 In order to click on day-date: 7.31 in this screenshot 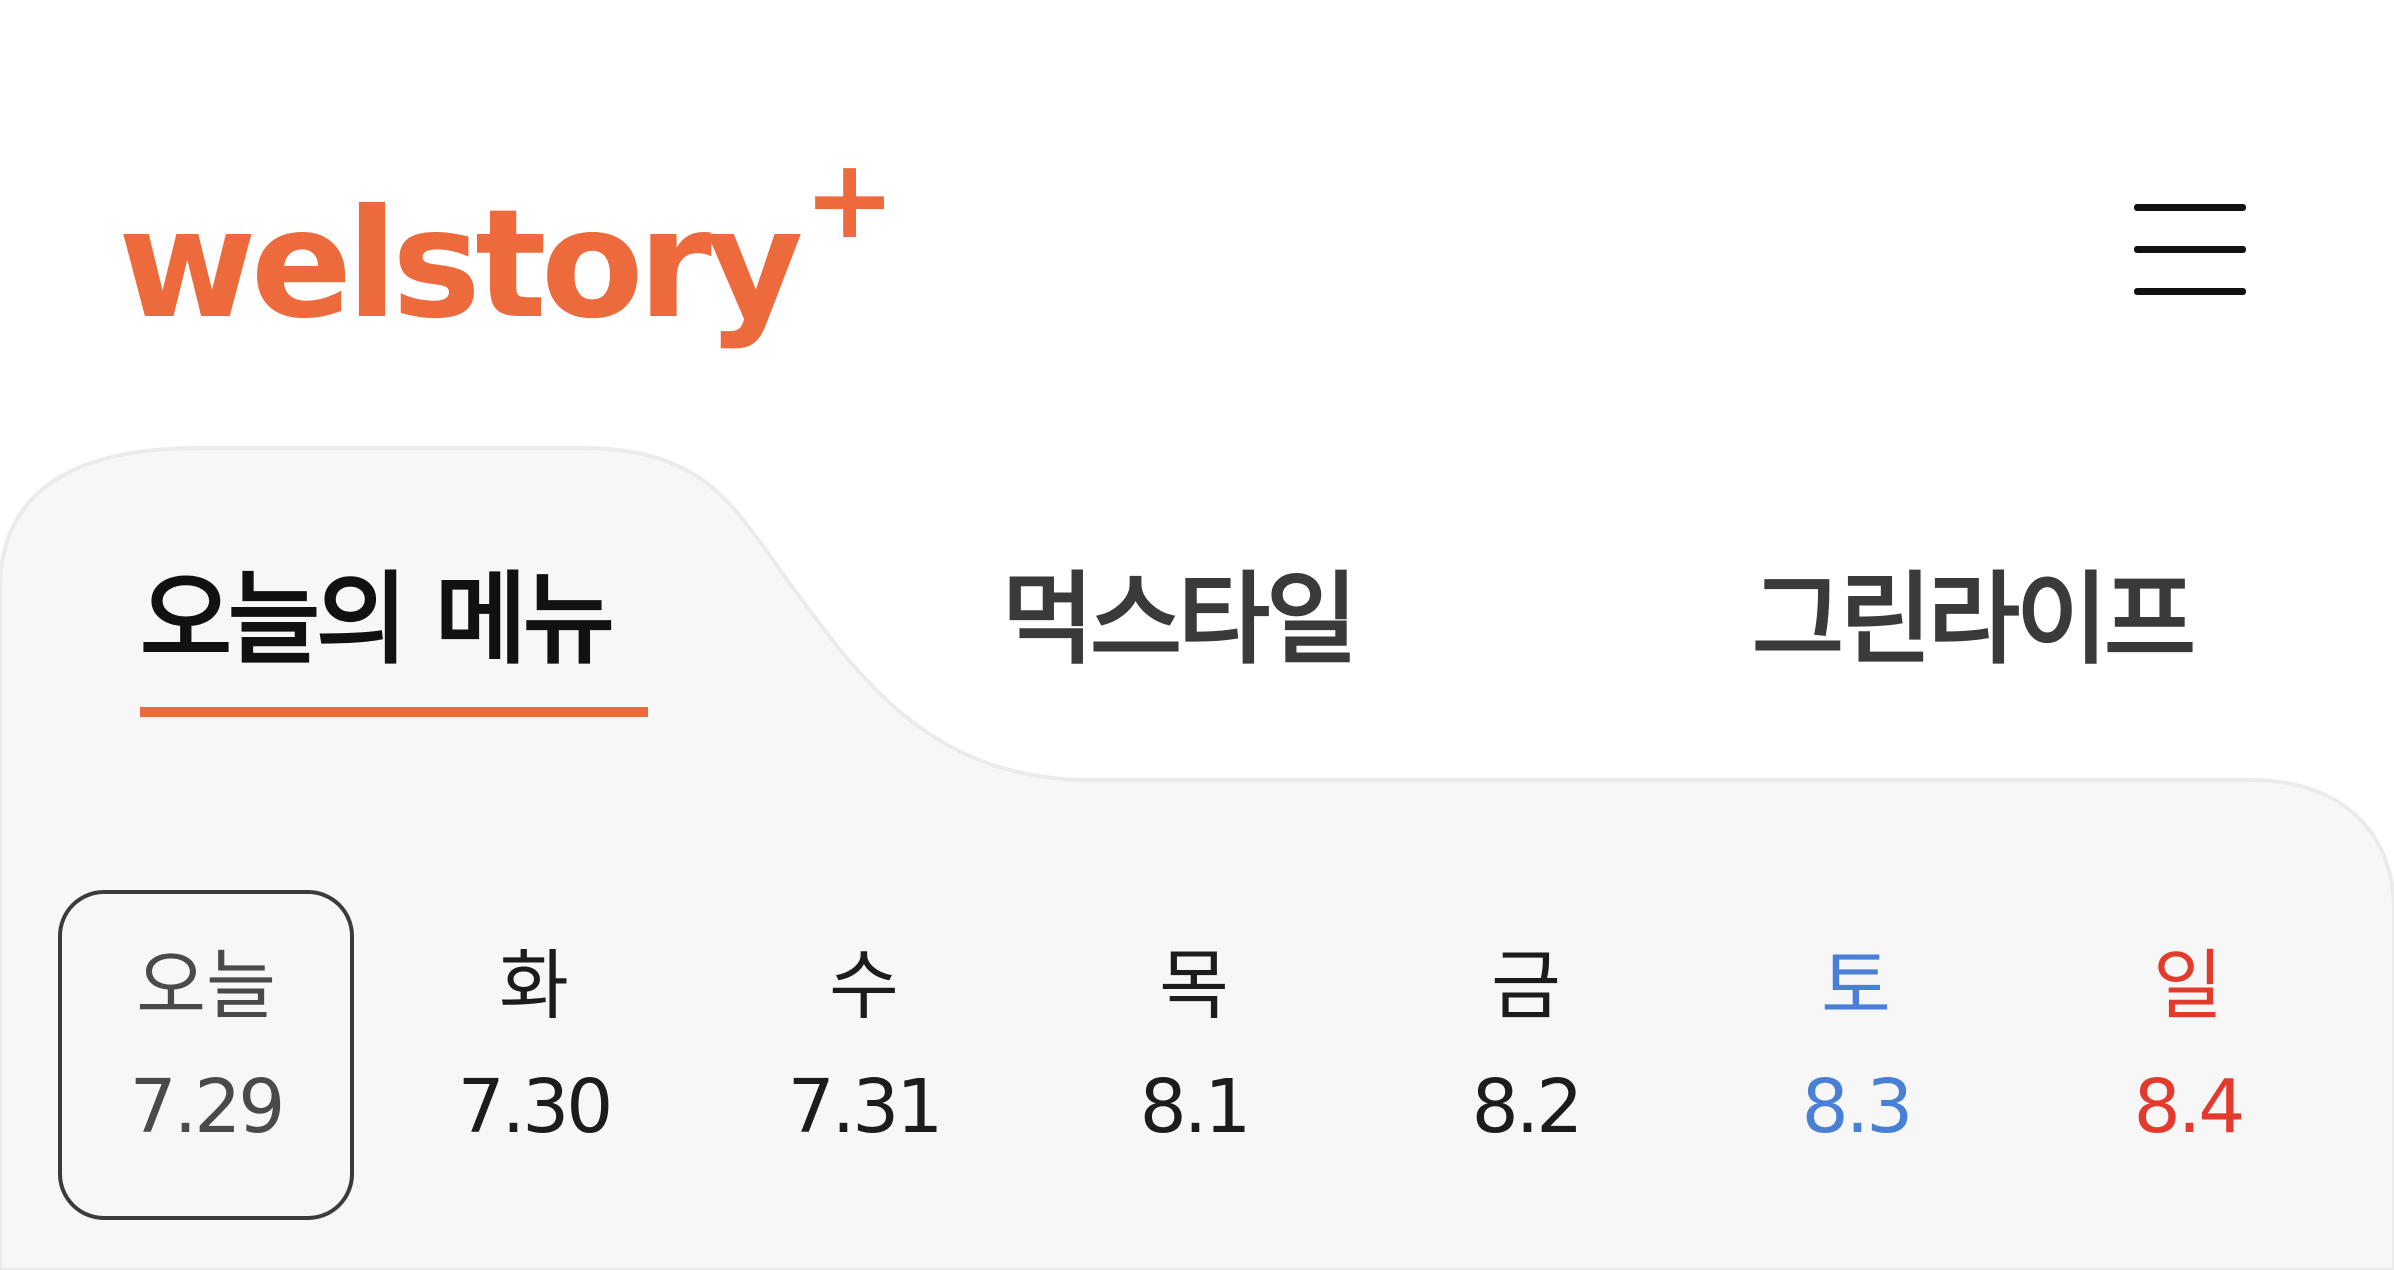, I will do `click(865, 1107)`.